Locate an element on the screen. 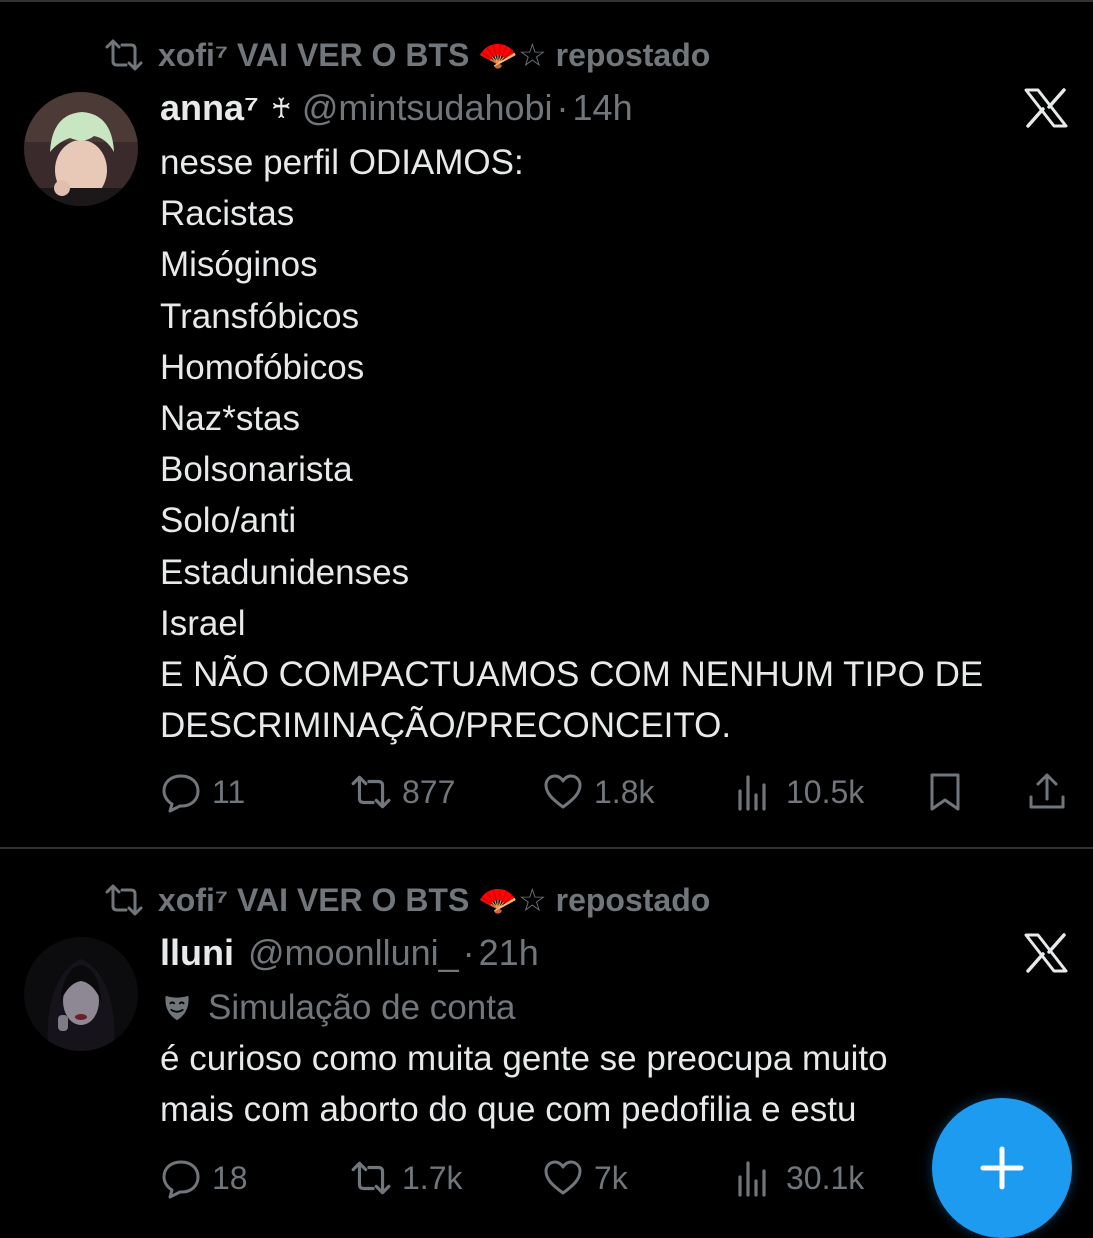  repost-count: 1.7k is located at coordinates (432, 1177).